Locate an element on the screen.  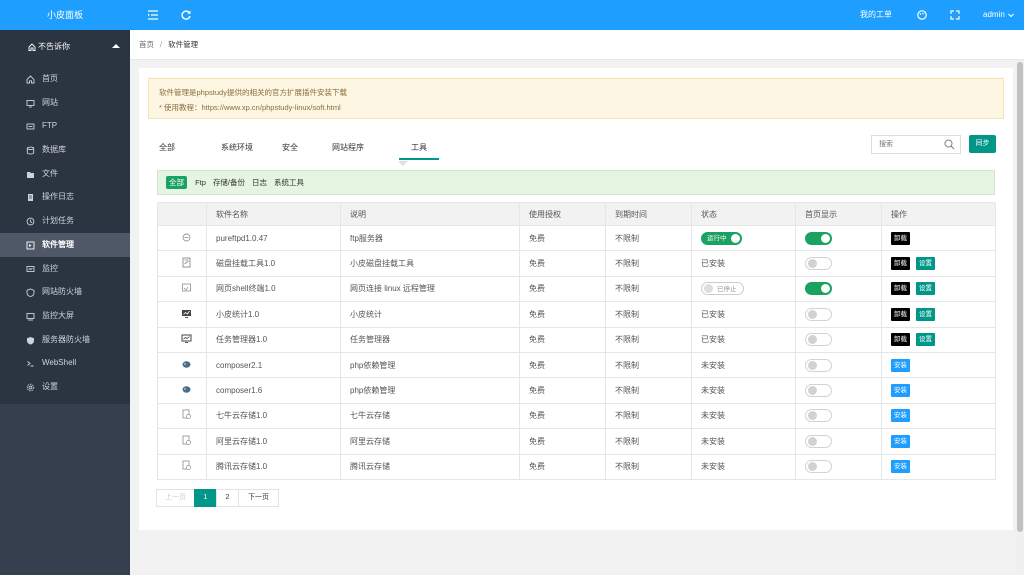
column-header: 首页显示 is located at coordinates (838, 214).